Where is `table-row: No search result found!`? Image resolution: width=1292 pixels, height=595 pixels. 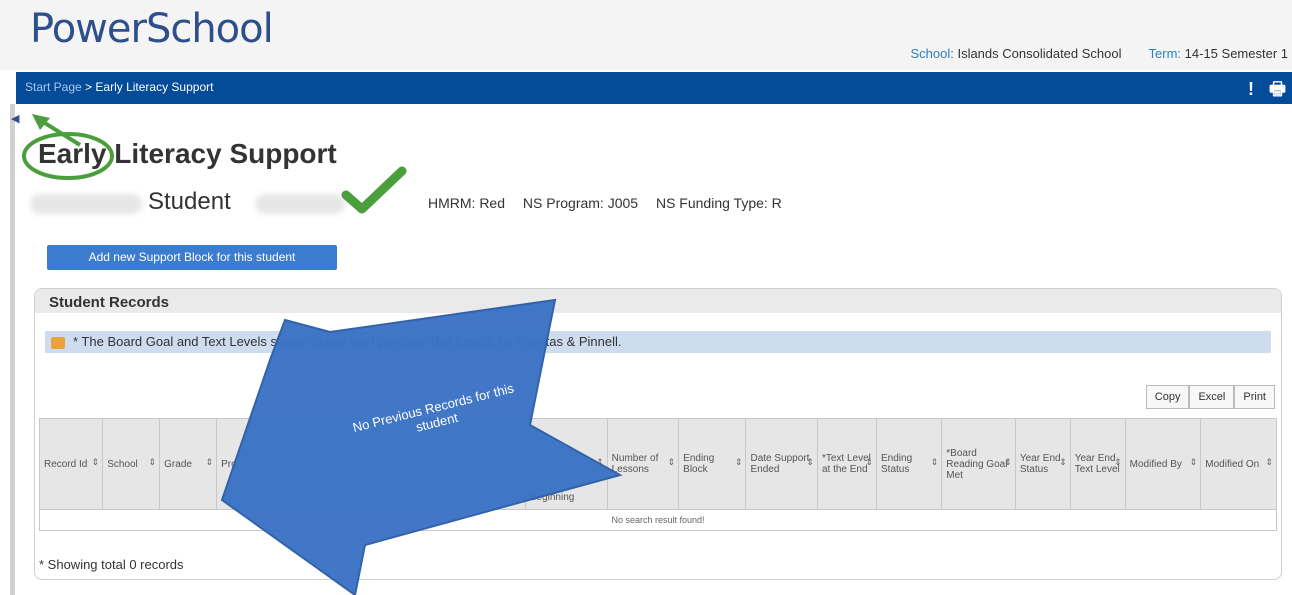
table-row: No search result found! is located at coordinates (658, 520).